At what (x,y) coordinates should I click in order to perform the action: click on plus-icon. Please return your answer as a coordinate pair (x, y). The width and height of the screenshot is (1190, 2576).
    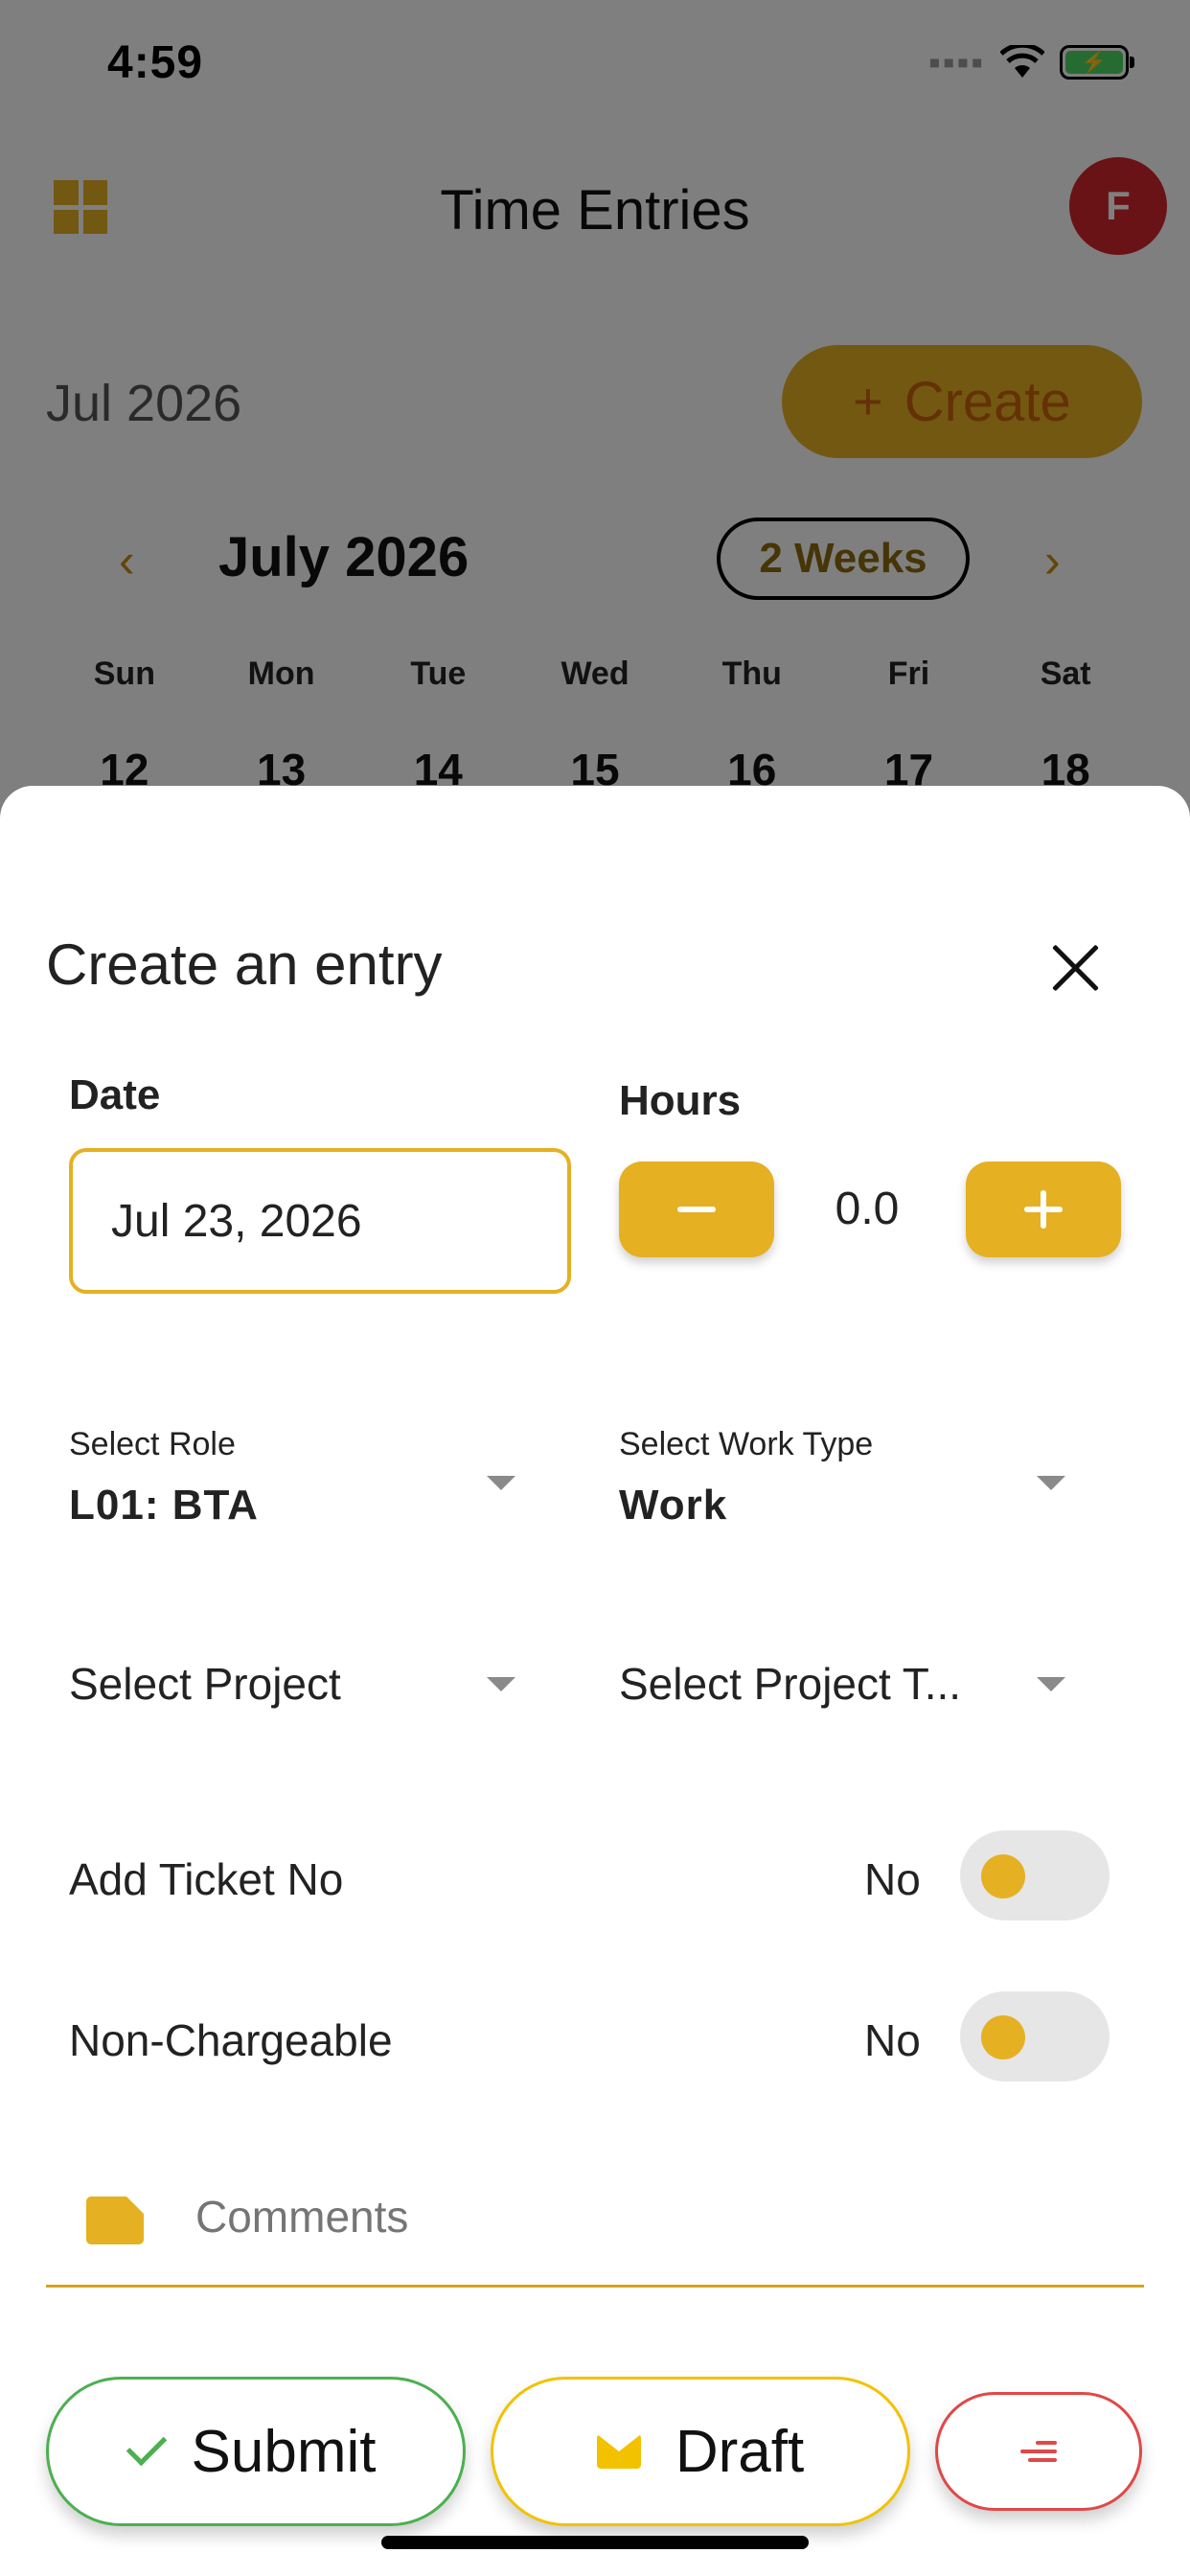
    Looking at the image, I should click on (1043, 1209).